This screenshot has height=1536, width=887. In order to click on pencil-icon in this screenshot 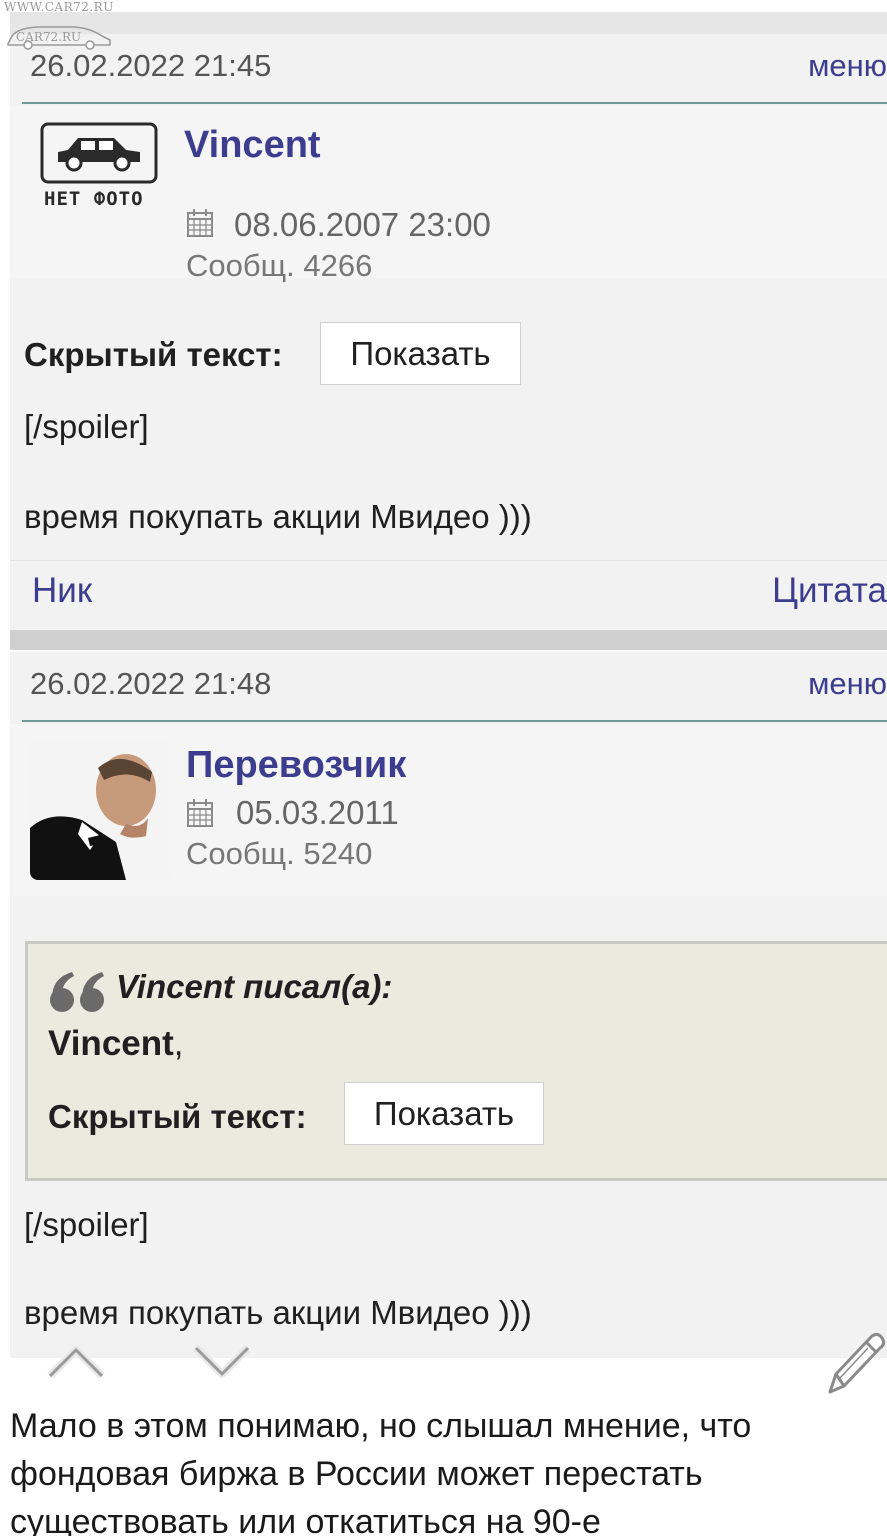, I will do `click(855, 1363)`.